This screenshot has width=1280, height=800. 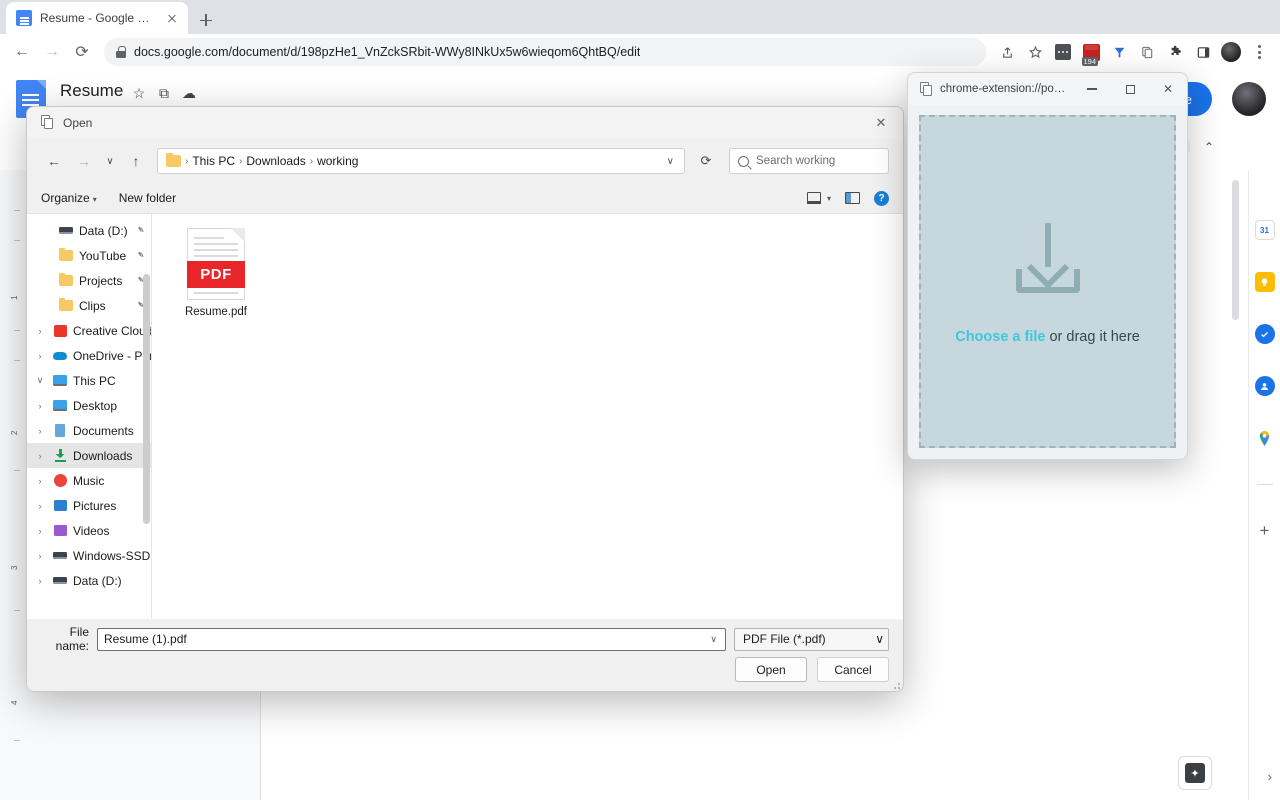 I want to click on minimize-button, so click(x=1092, y=89).